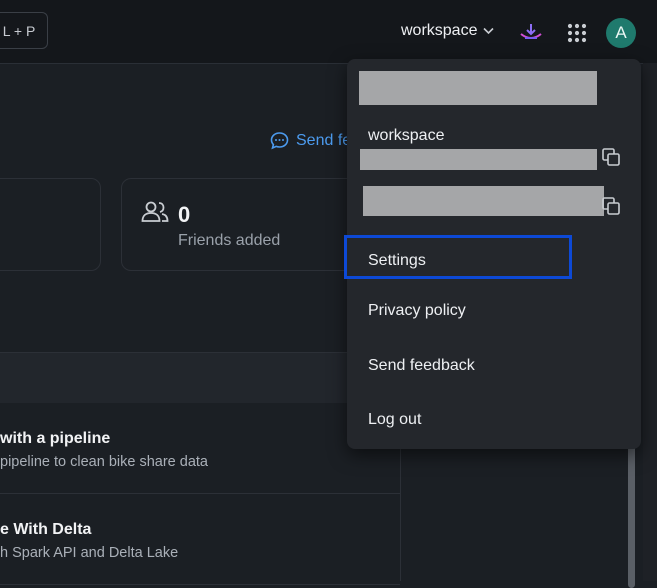 The width and height of the screenshot is (657, 588). What do you see at coordinates (50, 224) in the screenshot?
I see `stat-card` at bounding box center [50, 224].